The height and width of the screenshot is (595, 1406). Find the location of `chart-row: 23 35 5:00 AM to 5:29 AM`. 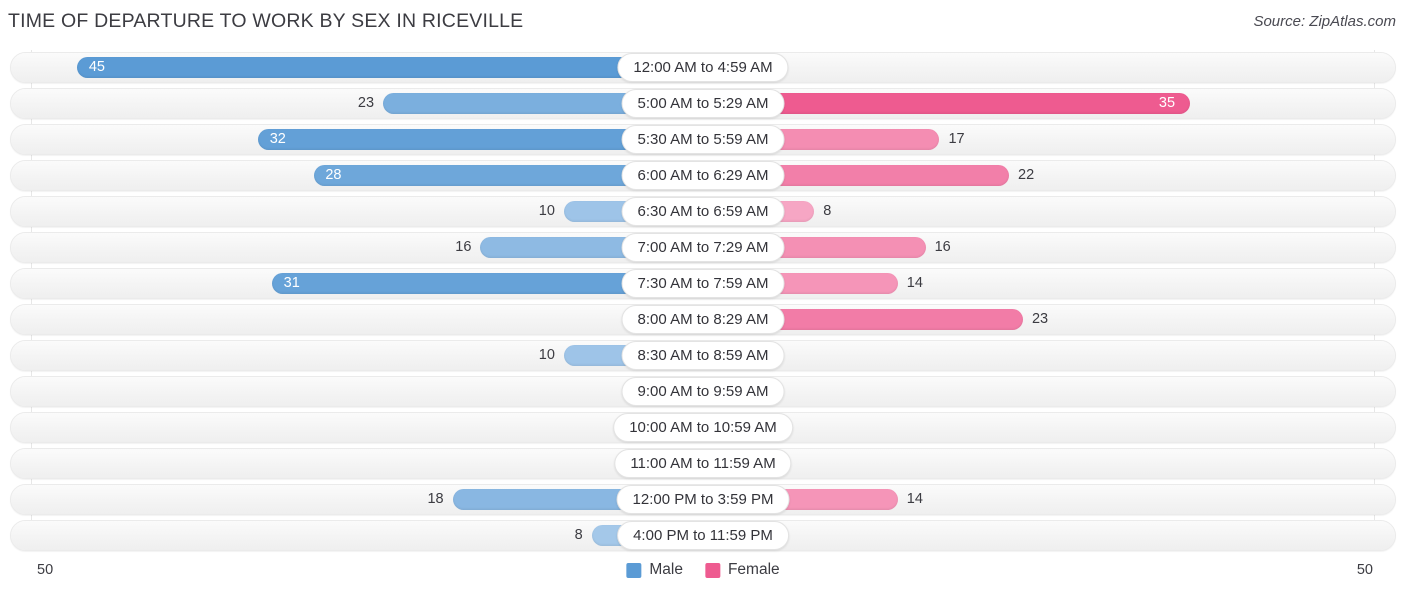

chart-row: 23 35 5:00 AM to 5:29 AM is located at coordinates (703, 104).